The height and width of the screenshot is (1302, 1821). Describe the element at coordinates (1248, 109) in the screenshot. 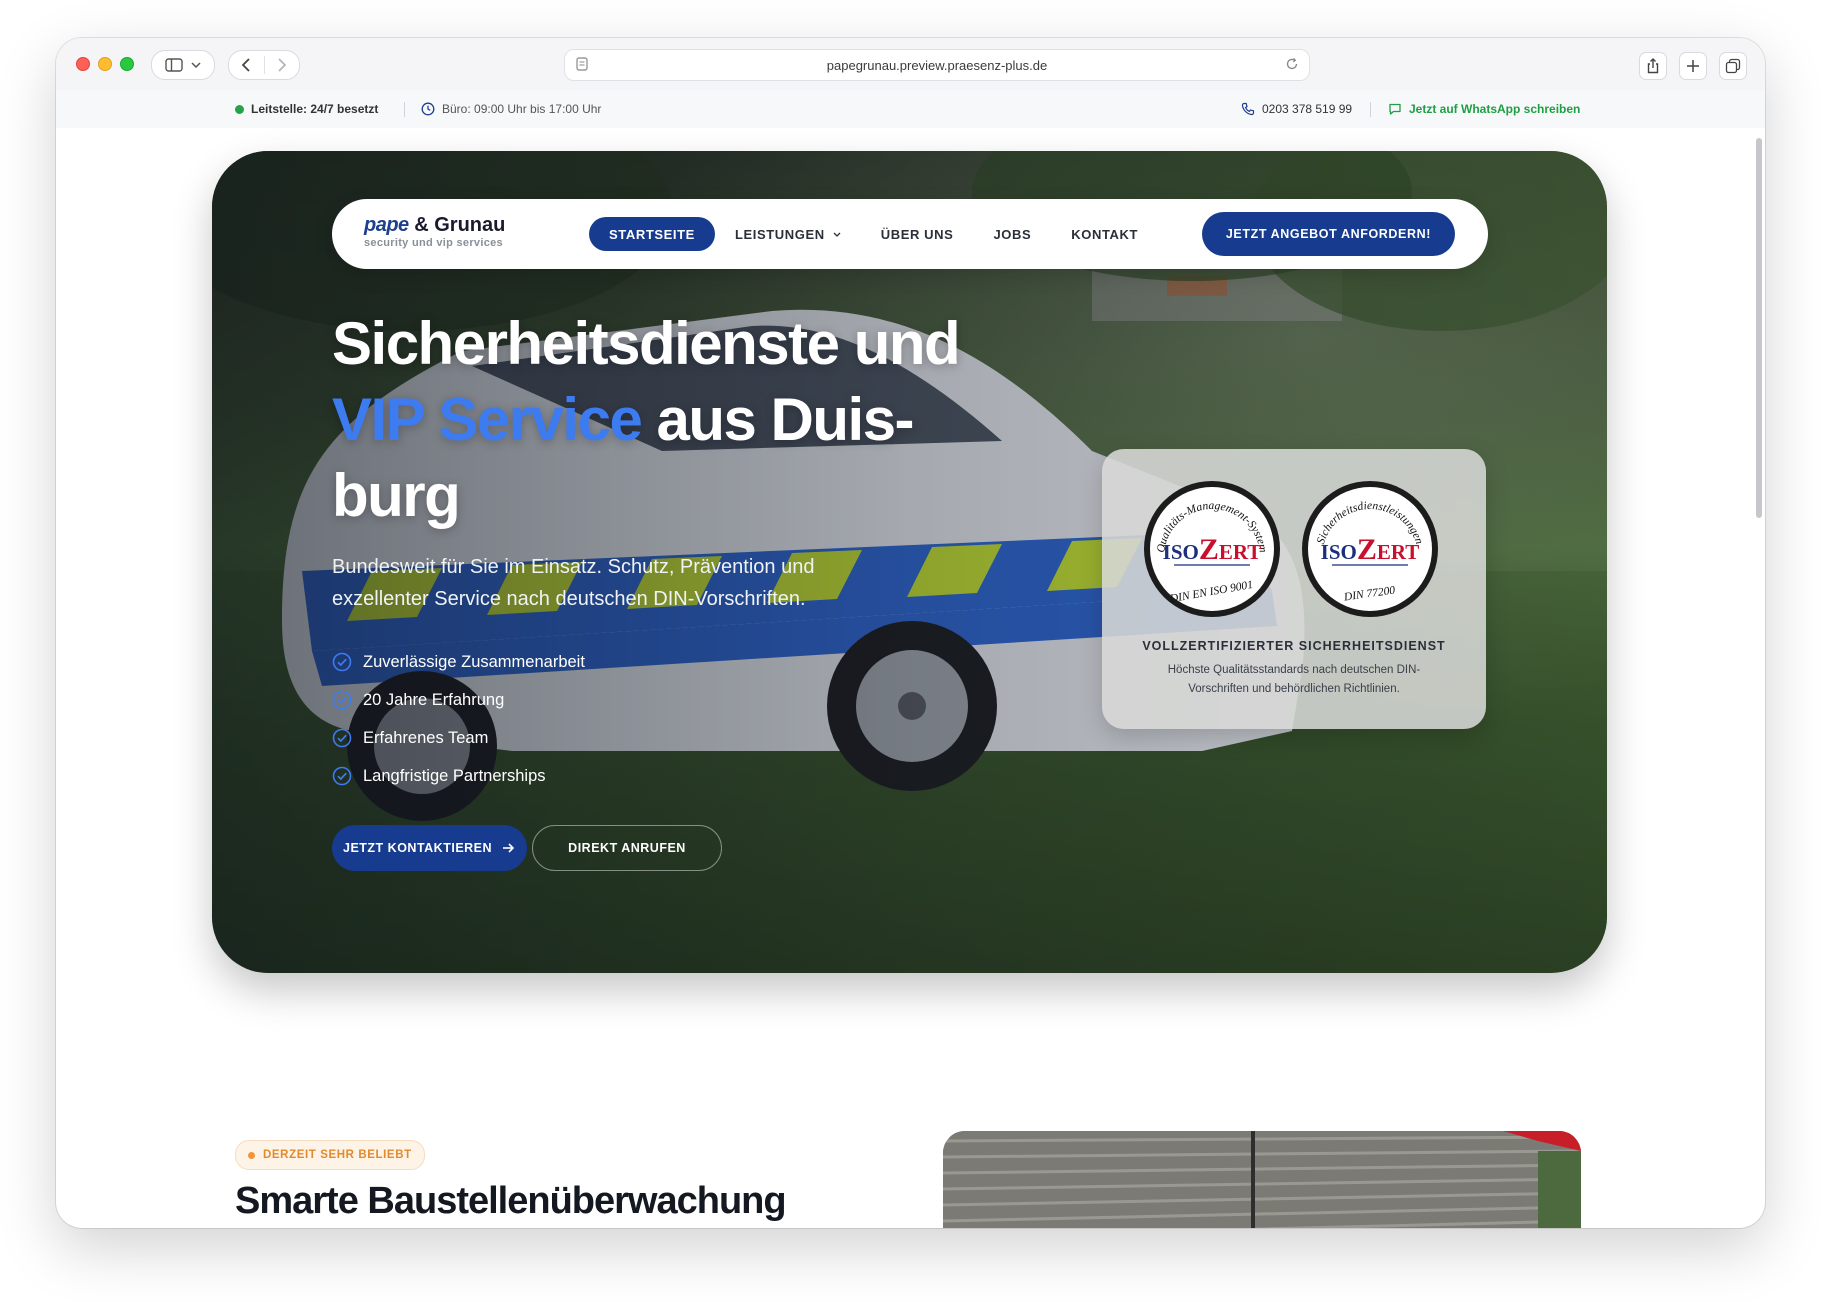

I see `phone-icon` at that location.